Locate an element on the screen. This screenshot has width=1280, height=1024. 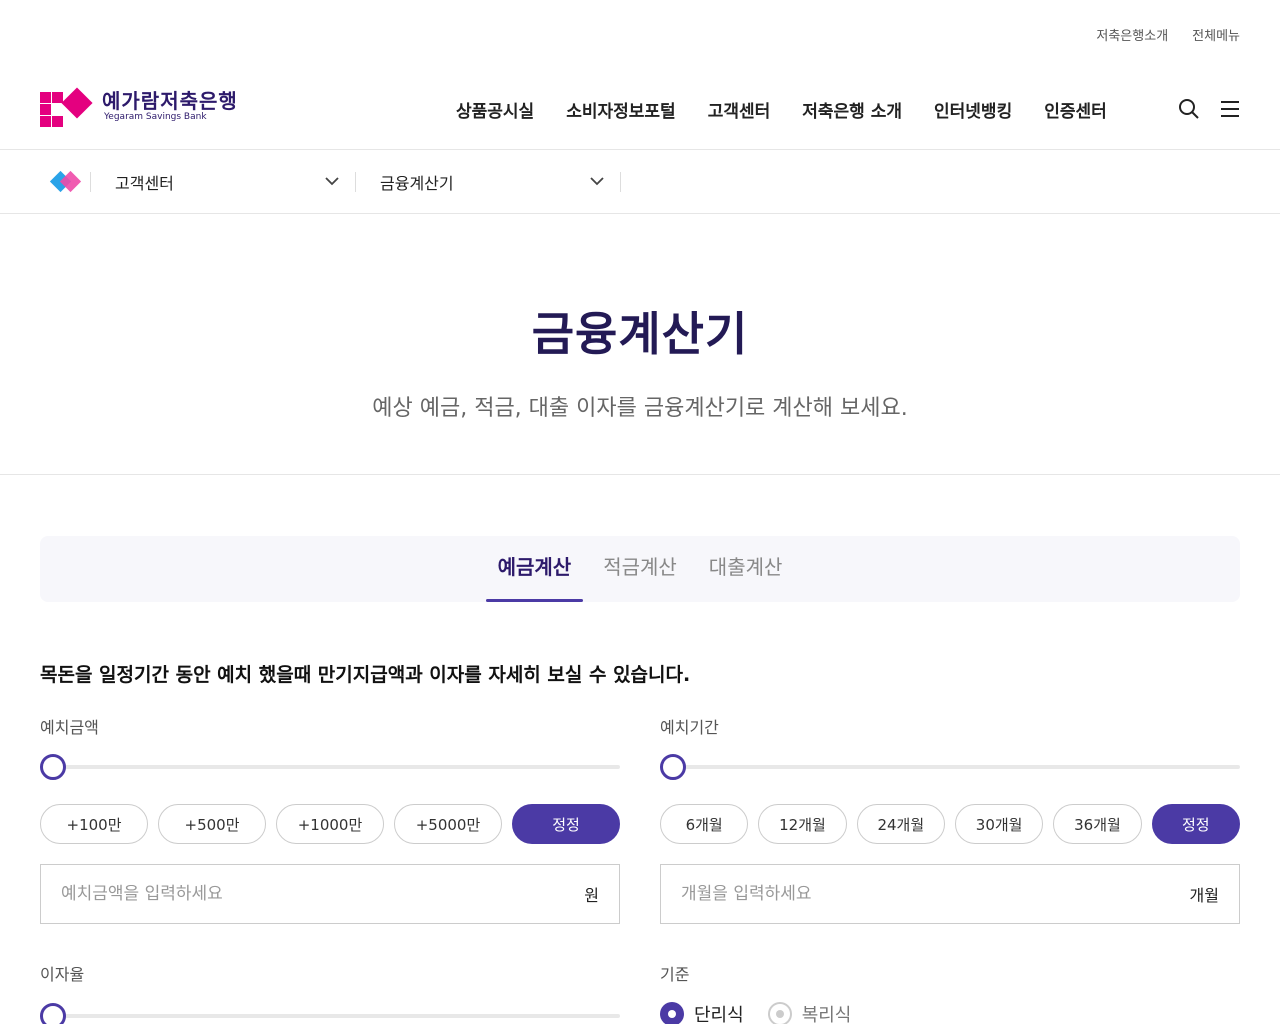
all-menu-link: 전체메뉴 is located at coordinates (1216, 34).